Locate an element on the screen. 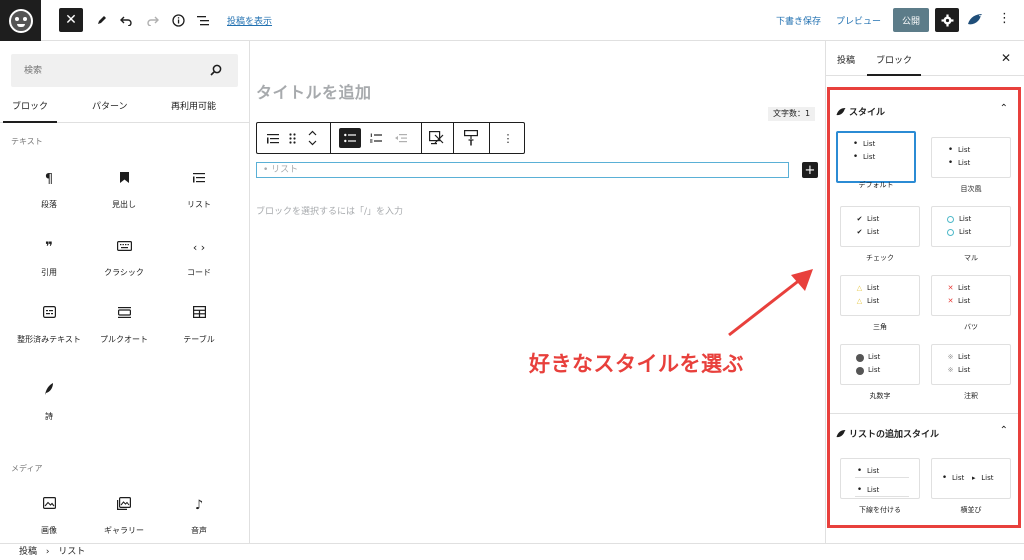 Image resolution: width=1024 pixels, height=560 pixels. kebab-menu-icon: ⋮ is located at coordinates (1004, 18).